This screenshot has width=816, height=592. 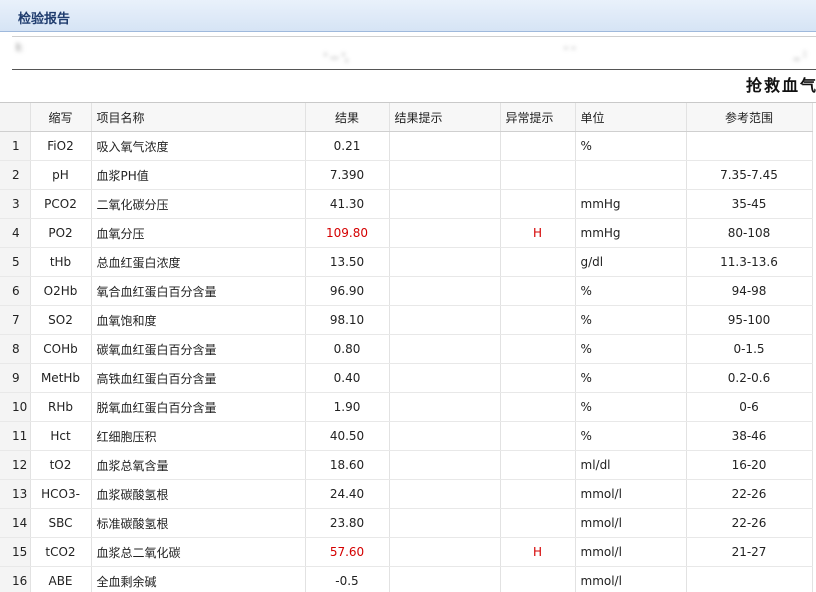 I want to click on table-row: 8COHb碳氧血红蛋白百分含量0.80%0-1.5, so click(x=406, y=349).